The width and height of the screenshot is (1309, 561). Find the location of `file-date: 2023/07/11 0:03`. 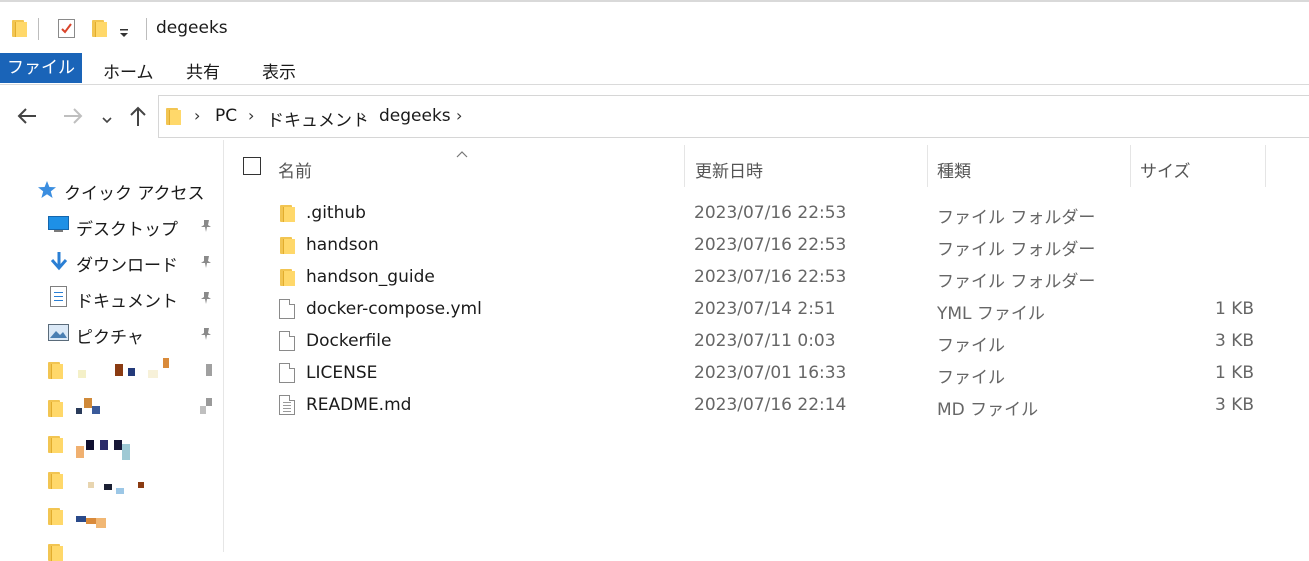

file-date: 2023/07/11 0:03 is located at coordinates (765, 341).